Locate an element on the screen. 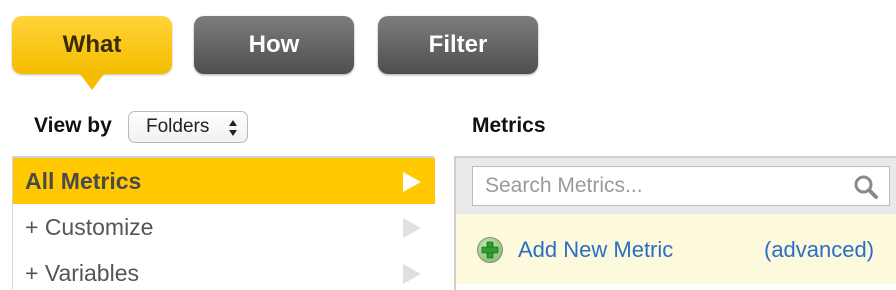 The image size is (896, 290). advanced-link: (advanced) is located at coordinates (819, 250).